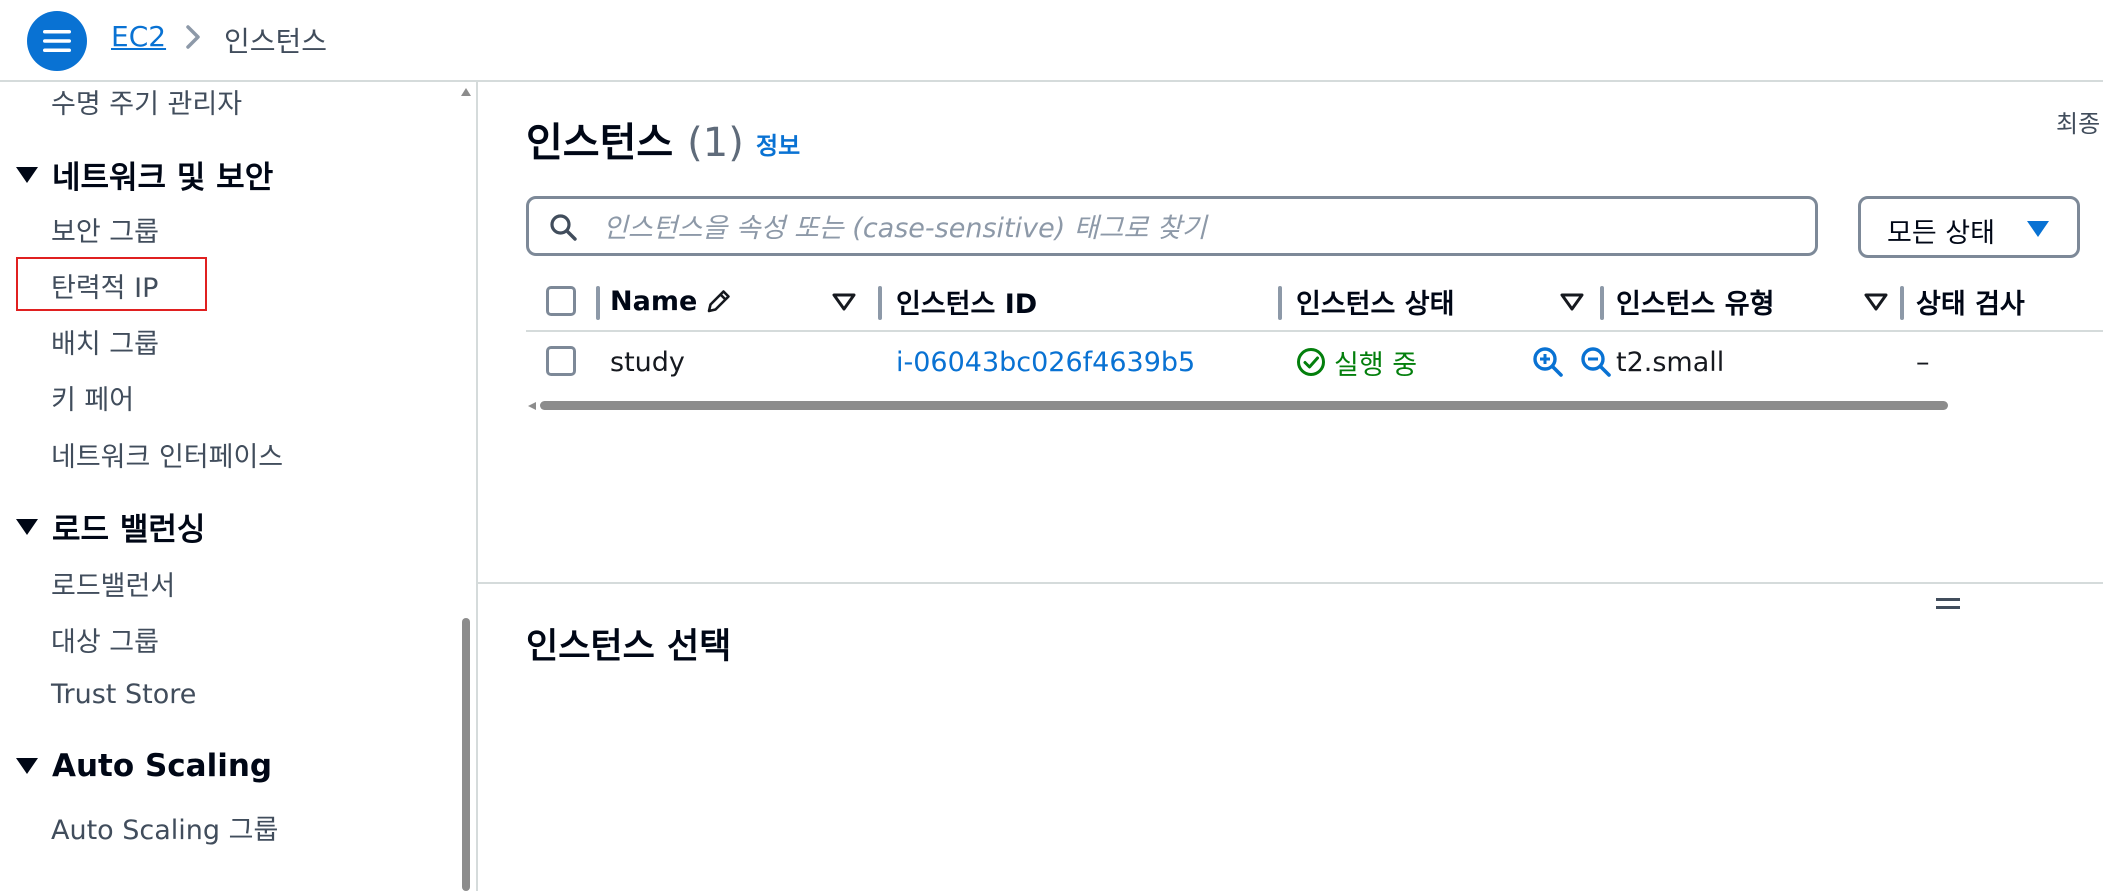 The width and height of the screenshot is (2103, 891). Describe the element at coordinates (561, 361) in the screenshot. I see `row-select-checkbox` at that location.